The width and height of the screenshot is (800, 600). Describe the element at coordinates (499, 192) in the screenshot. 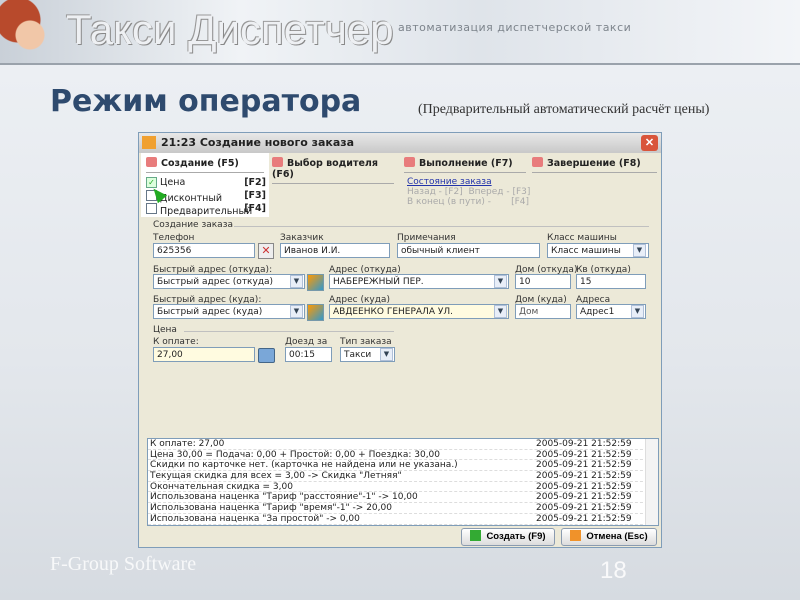

I see `forward-link: Вперед - [F3]` at that location.